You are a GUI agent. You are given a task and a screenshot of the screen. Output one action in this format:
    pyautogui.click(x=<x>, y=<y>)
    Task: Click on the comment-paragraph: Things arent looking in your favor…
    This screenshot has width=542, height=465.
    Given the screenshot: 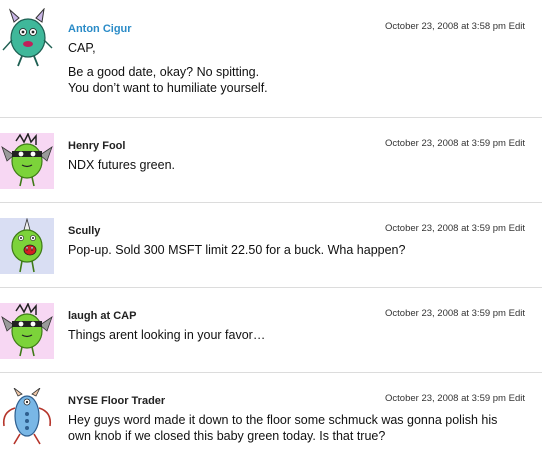 What is the action you would take?
    pyautogui.click(x=167, y=335)
    